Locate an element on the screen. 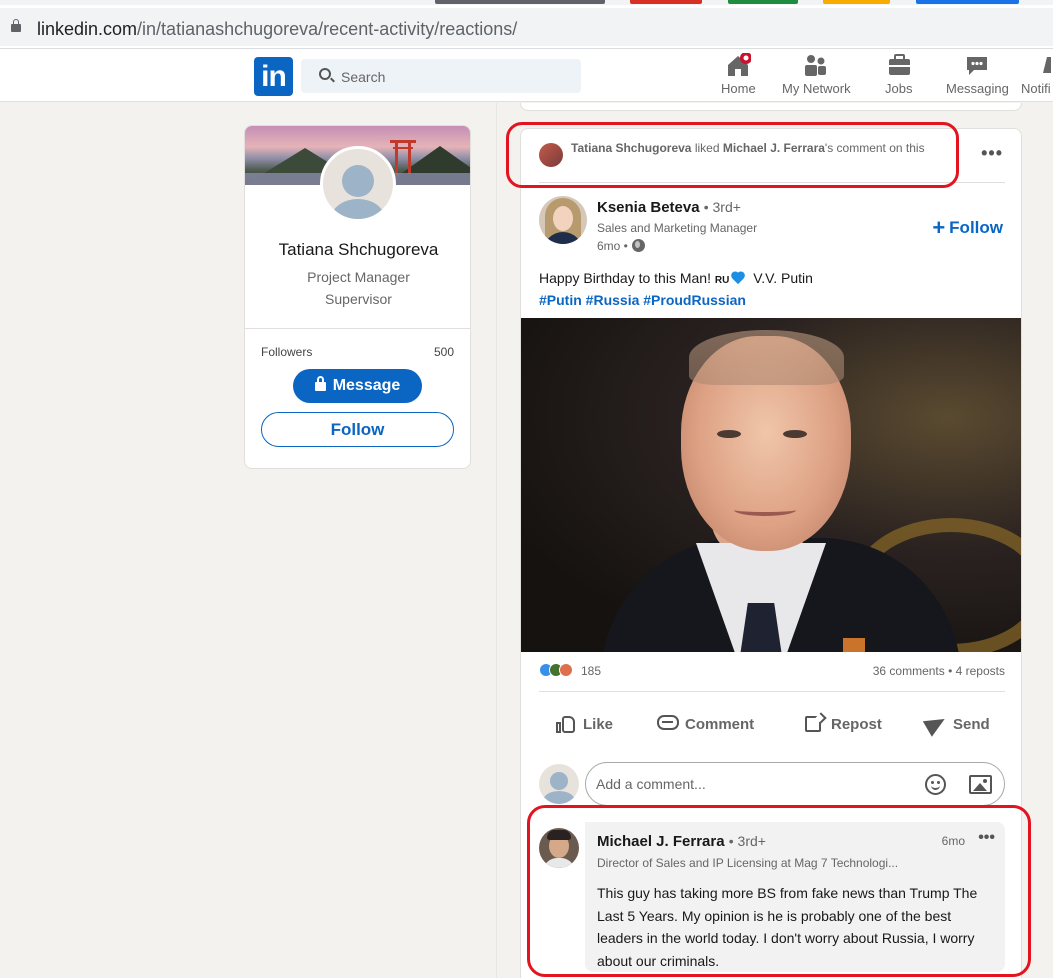 The height and width of the screenshot is (978, 1053). highlight-annotation-activity is located at coordinates (732, 155).